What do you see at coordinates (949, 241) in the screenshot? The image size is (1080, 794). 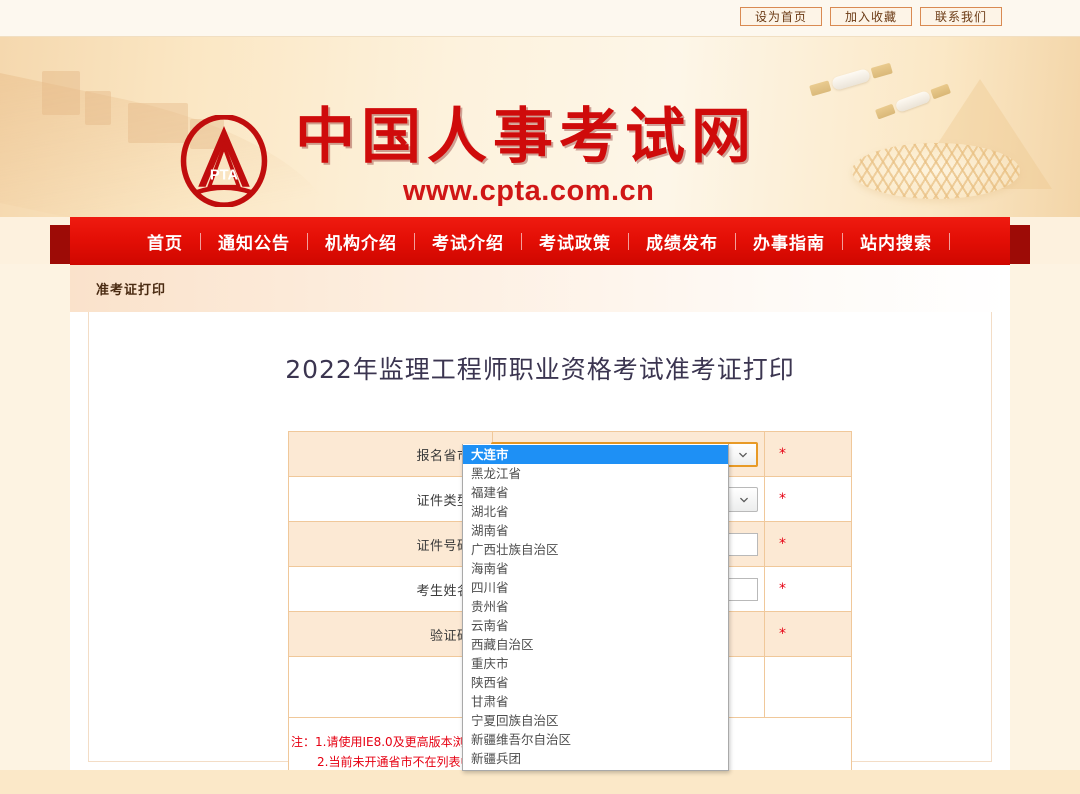 I see `nav-separator` at bounding box center [949, 241].